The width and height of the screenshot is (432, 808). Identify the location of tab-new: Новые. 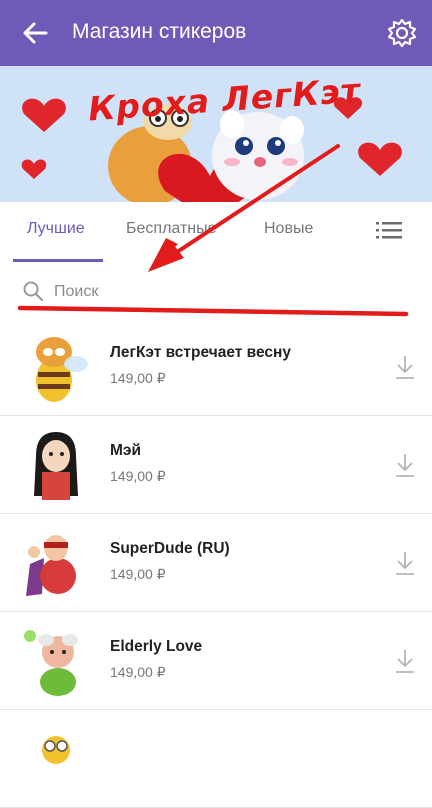
(288, 229).